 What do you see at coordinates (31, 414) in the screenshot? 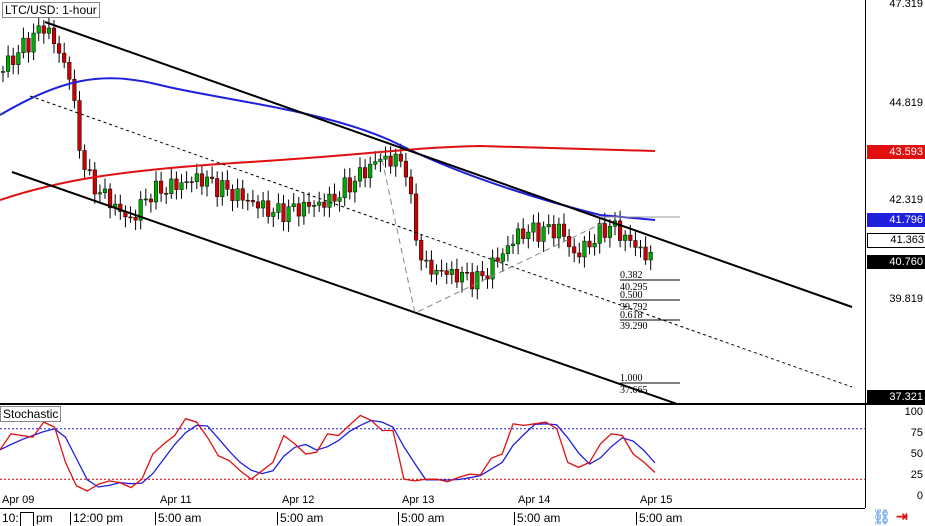
I see `indicator-title: Stochastic` at bounding box center [31, 414].